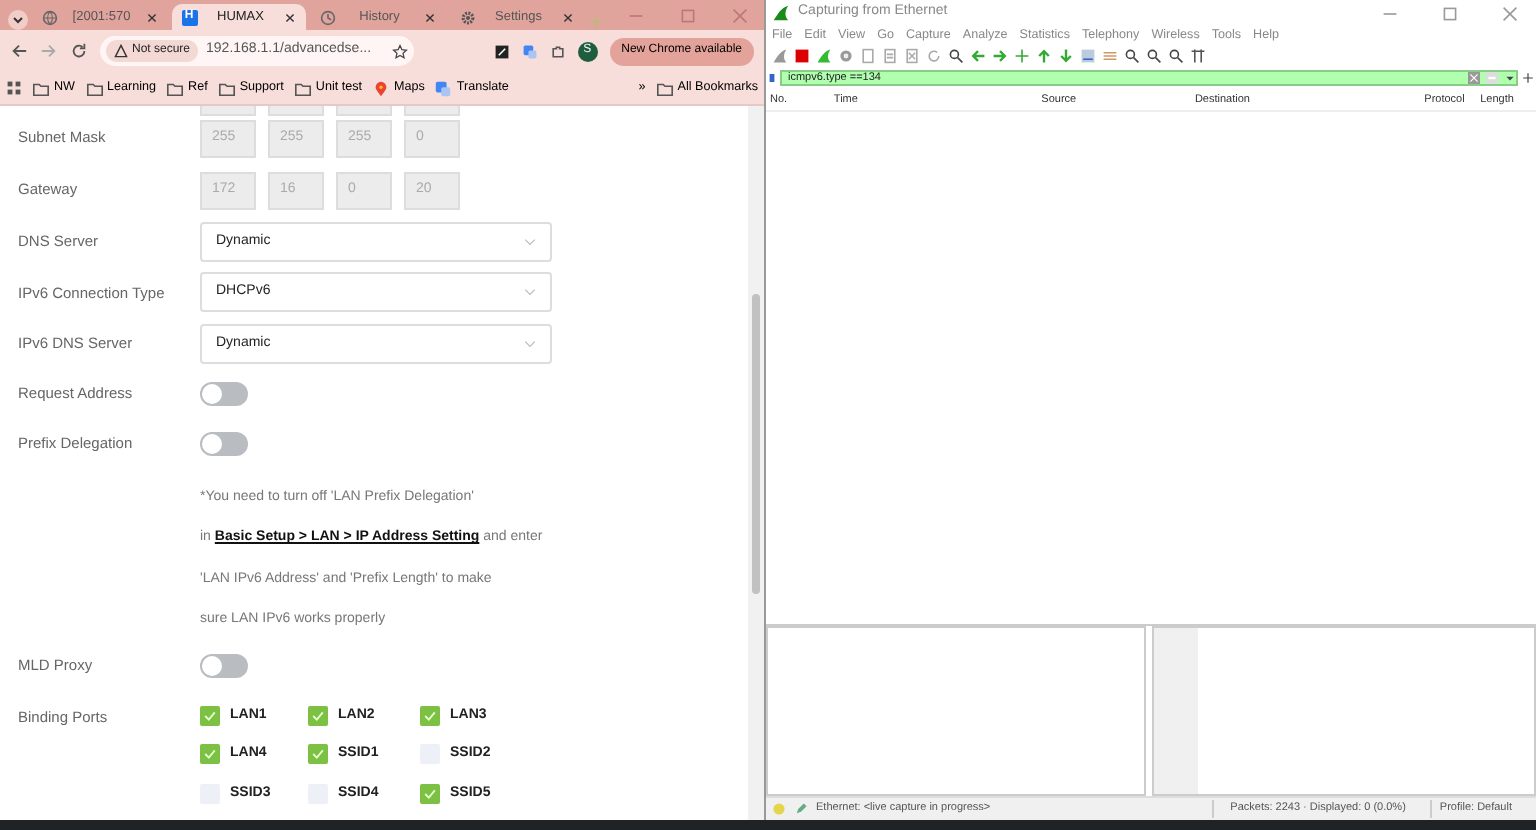  What do you see at coordinates (1528, 78) in the screenshot?
I see `plus-icon` at bounding box center [1528, 78].